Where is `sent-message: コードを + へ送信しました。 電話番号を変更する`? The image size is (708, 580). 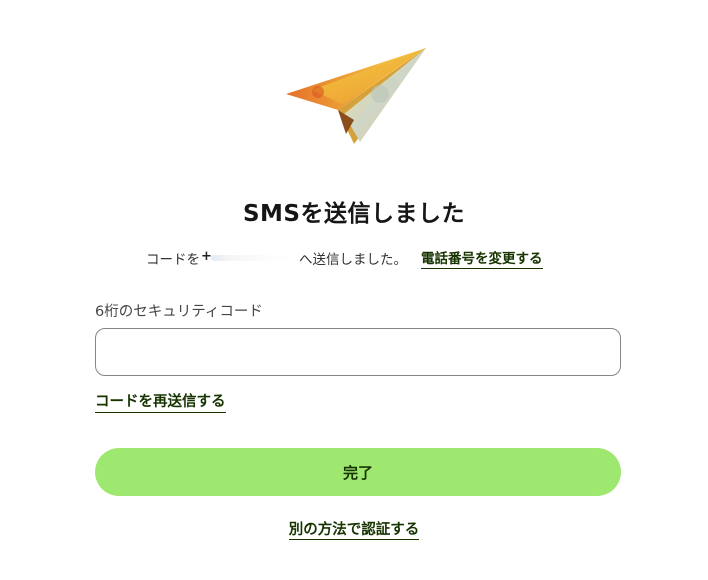 sent-message: コードを + へ送信しました。 電話番号を変更する is located at coordinates (344, 258).